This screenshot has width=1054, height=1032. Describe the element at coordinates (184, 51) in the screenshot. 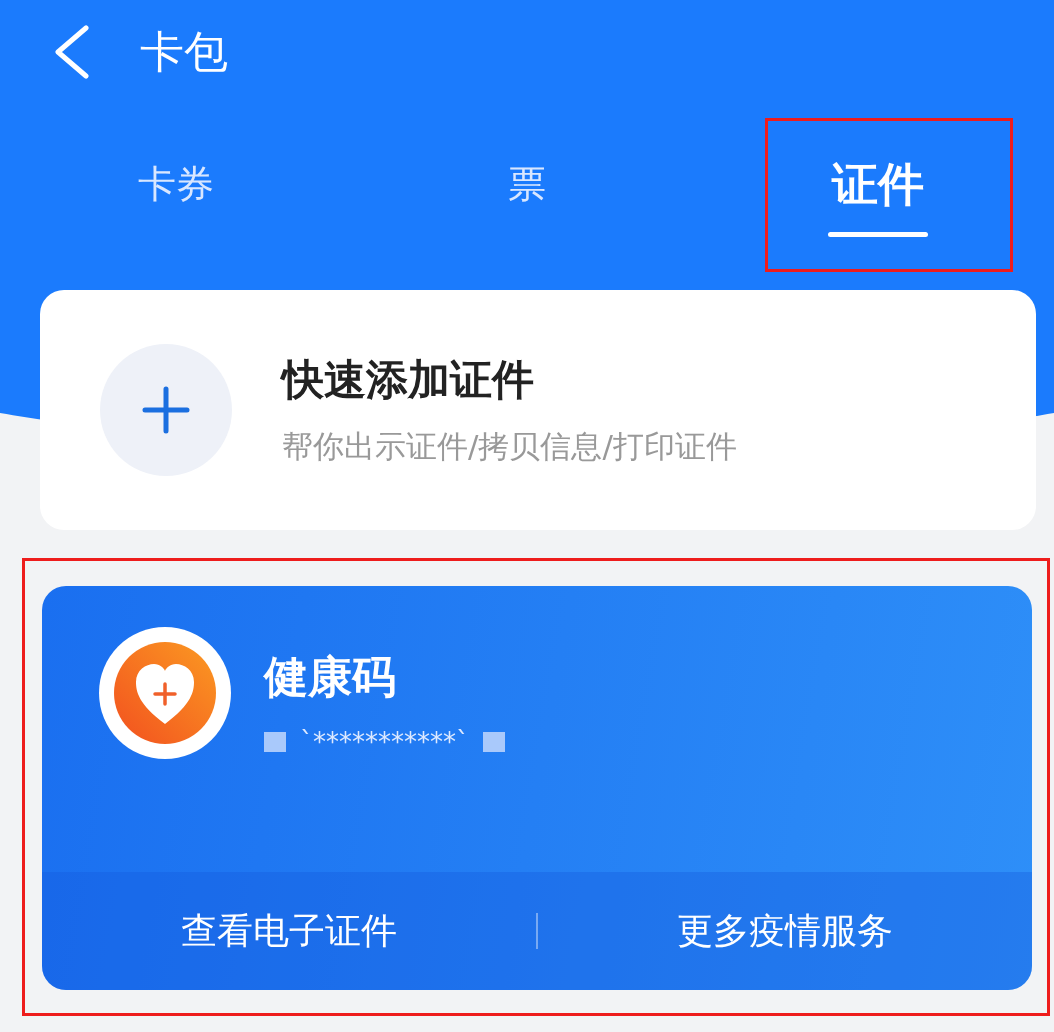

I see `page-title: 卡包` at that location.